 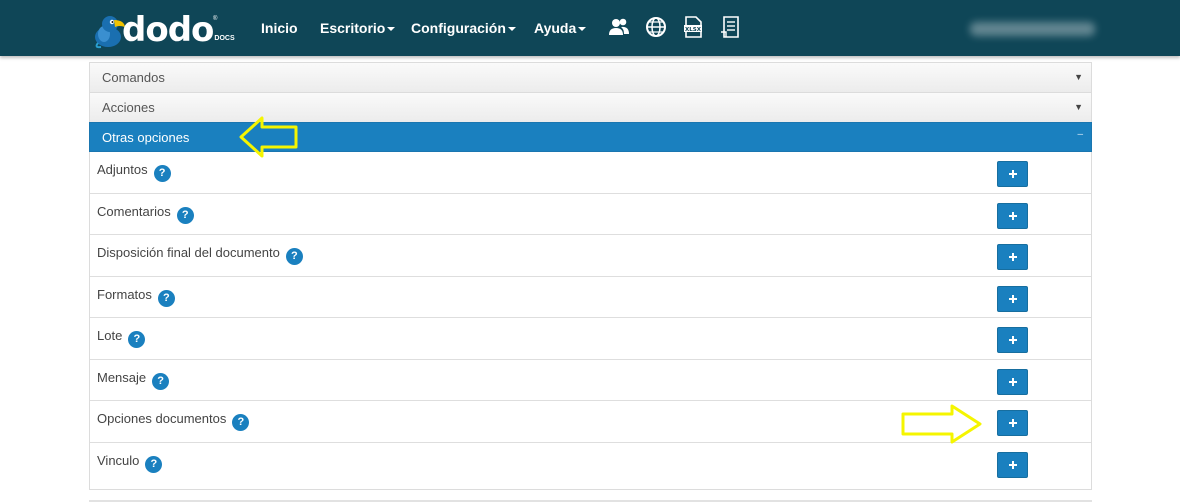 What do you see at coordinates (619, 27) in the screenshot?
I see `users-icon` at bounding box center [619, 27].